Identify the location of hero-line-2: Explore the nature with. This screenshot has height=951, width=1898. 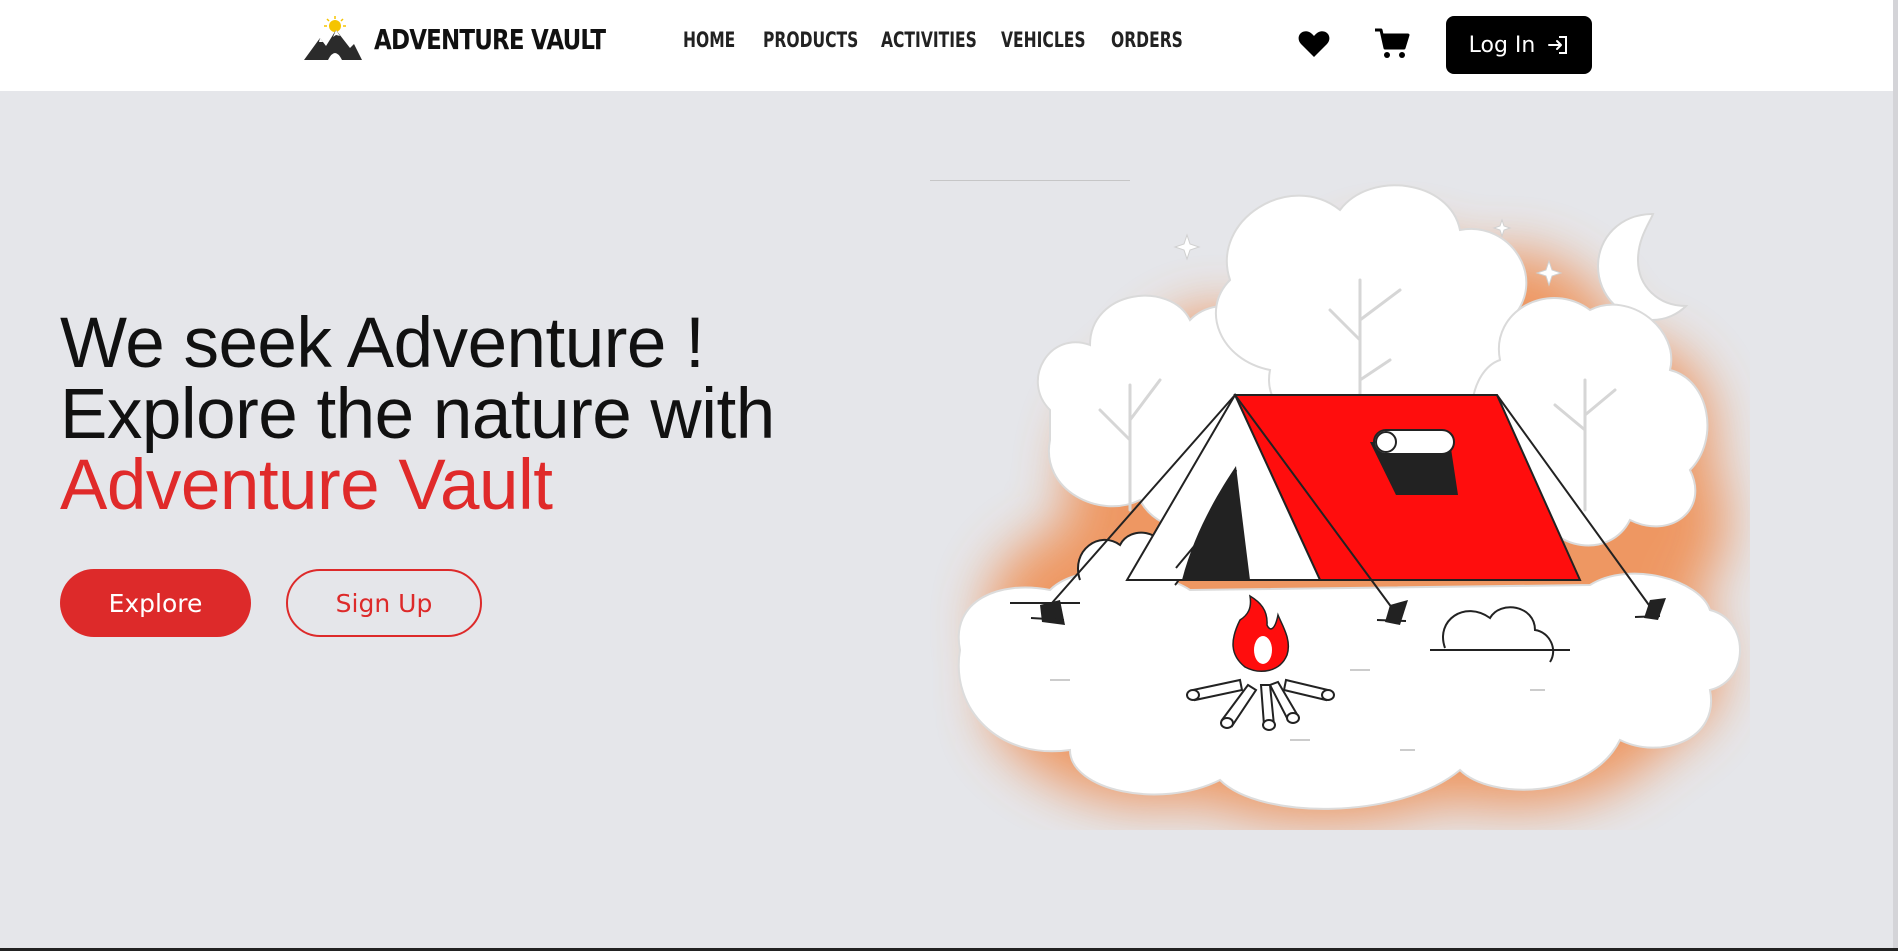
(417, 414).